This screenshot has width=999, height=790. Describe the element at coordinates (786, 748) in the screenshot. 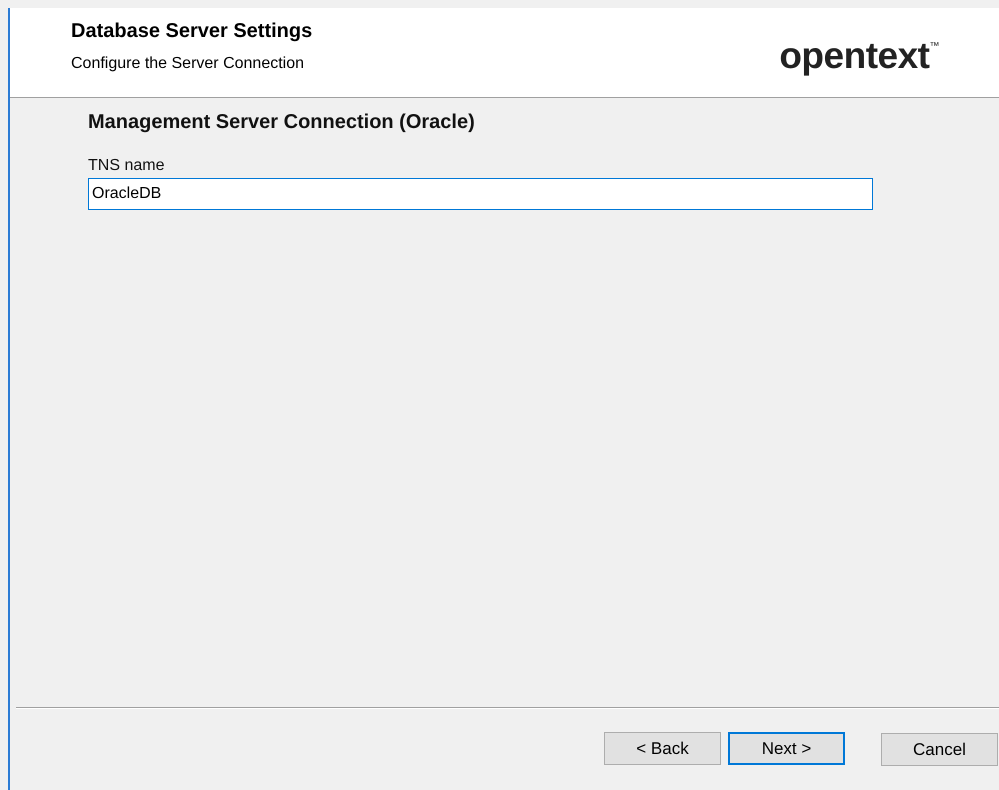

I see `wizard-button: Next >` at that location.